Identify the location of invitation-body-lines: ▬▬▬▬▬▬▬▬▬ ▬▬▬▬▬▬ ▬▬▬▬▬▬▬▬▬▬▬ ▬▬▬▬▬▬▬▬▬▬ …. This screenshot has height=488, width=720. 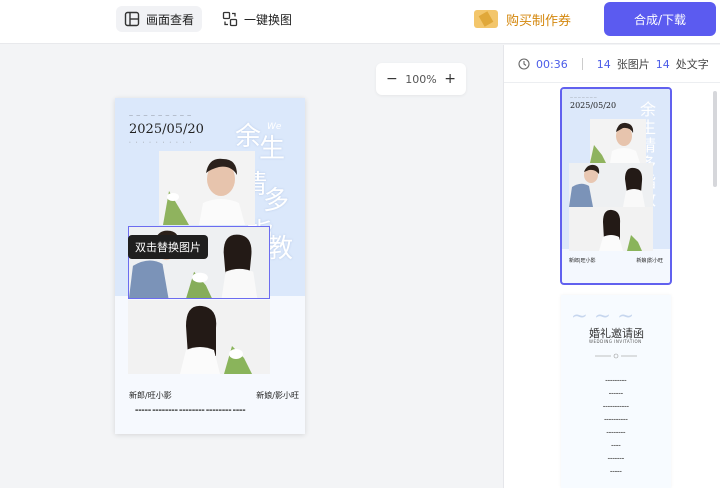
(616, 426).